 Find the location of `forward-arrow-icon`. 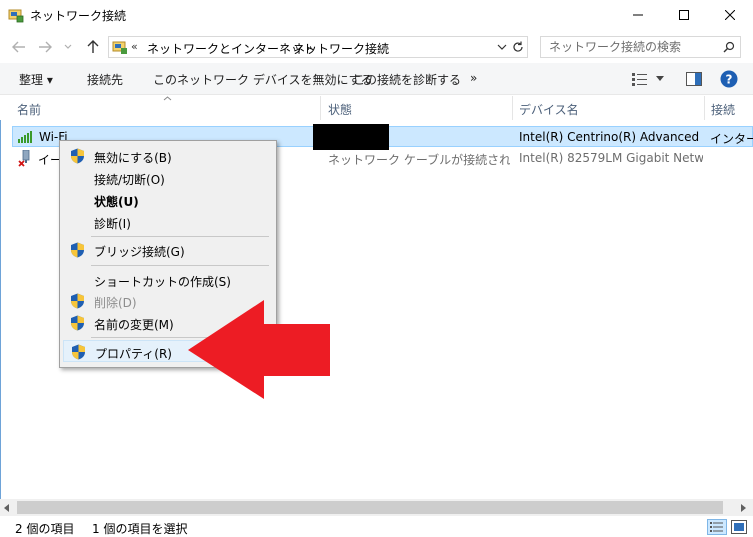

forward-arrow-icon is located at coordinates (45, 47).